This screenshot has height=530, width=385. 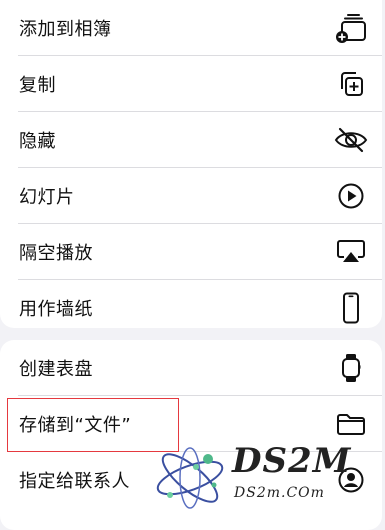 I want to click on menu-item-label: 用作墙纸, so click(x=56, y=309).